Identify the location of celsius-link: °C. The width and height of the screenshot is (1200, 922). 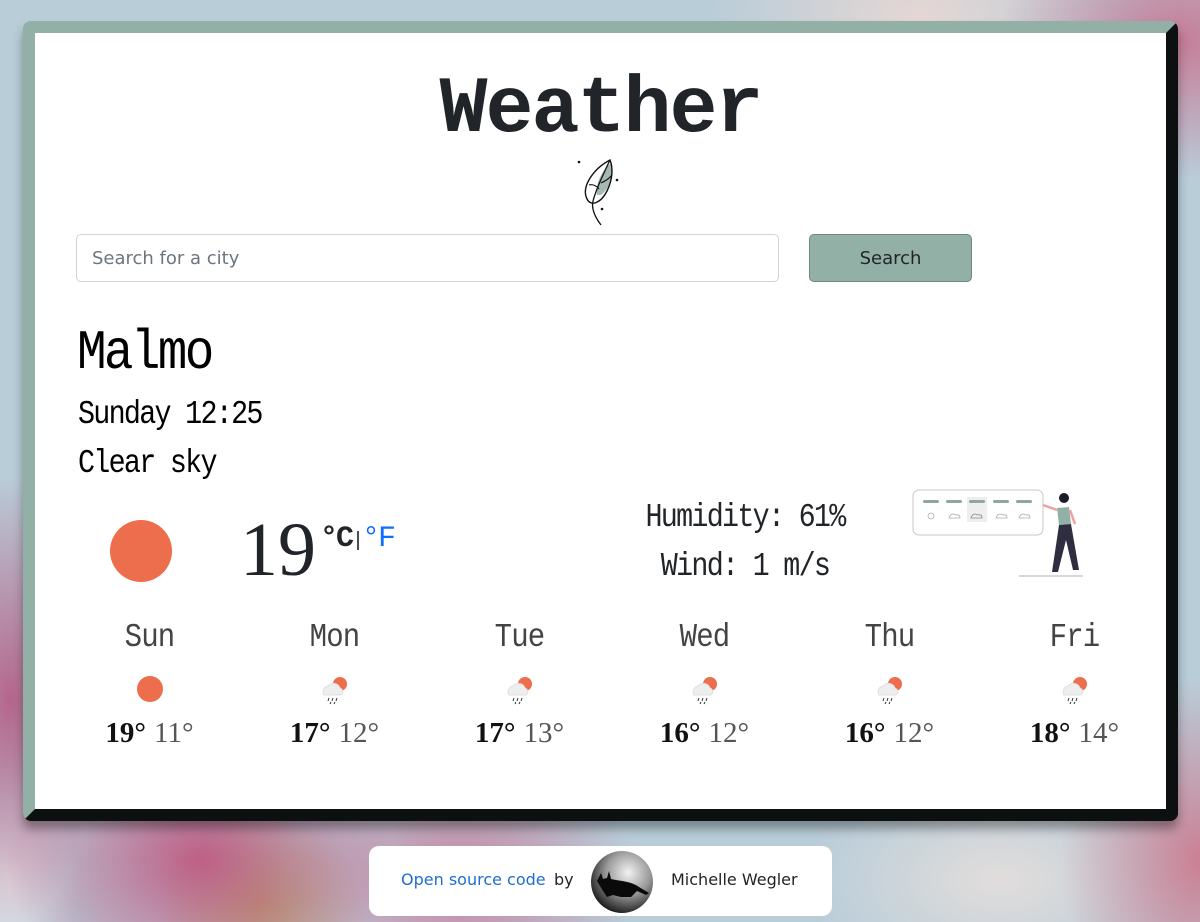
(337, 539).